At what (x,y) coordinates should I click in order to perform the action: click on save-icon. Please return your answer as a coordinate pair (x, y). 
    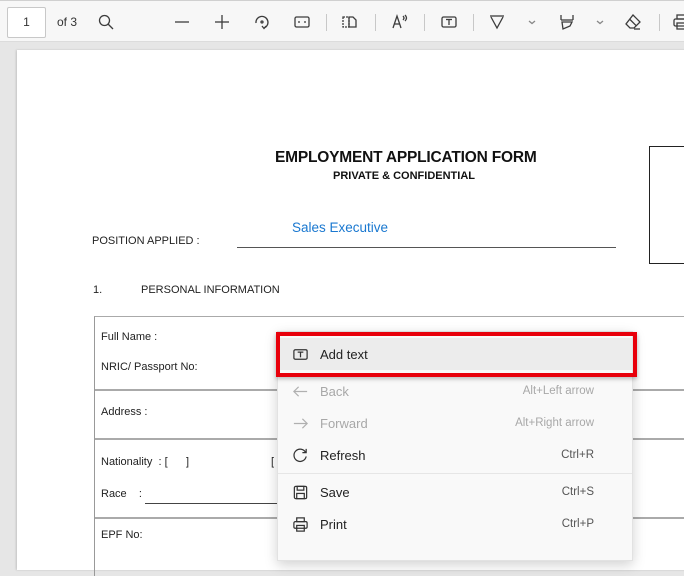
    Looking at the image, I should click on (300, 492).